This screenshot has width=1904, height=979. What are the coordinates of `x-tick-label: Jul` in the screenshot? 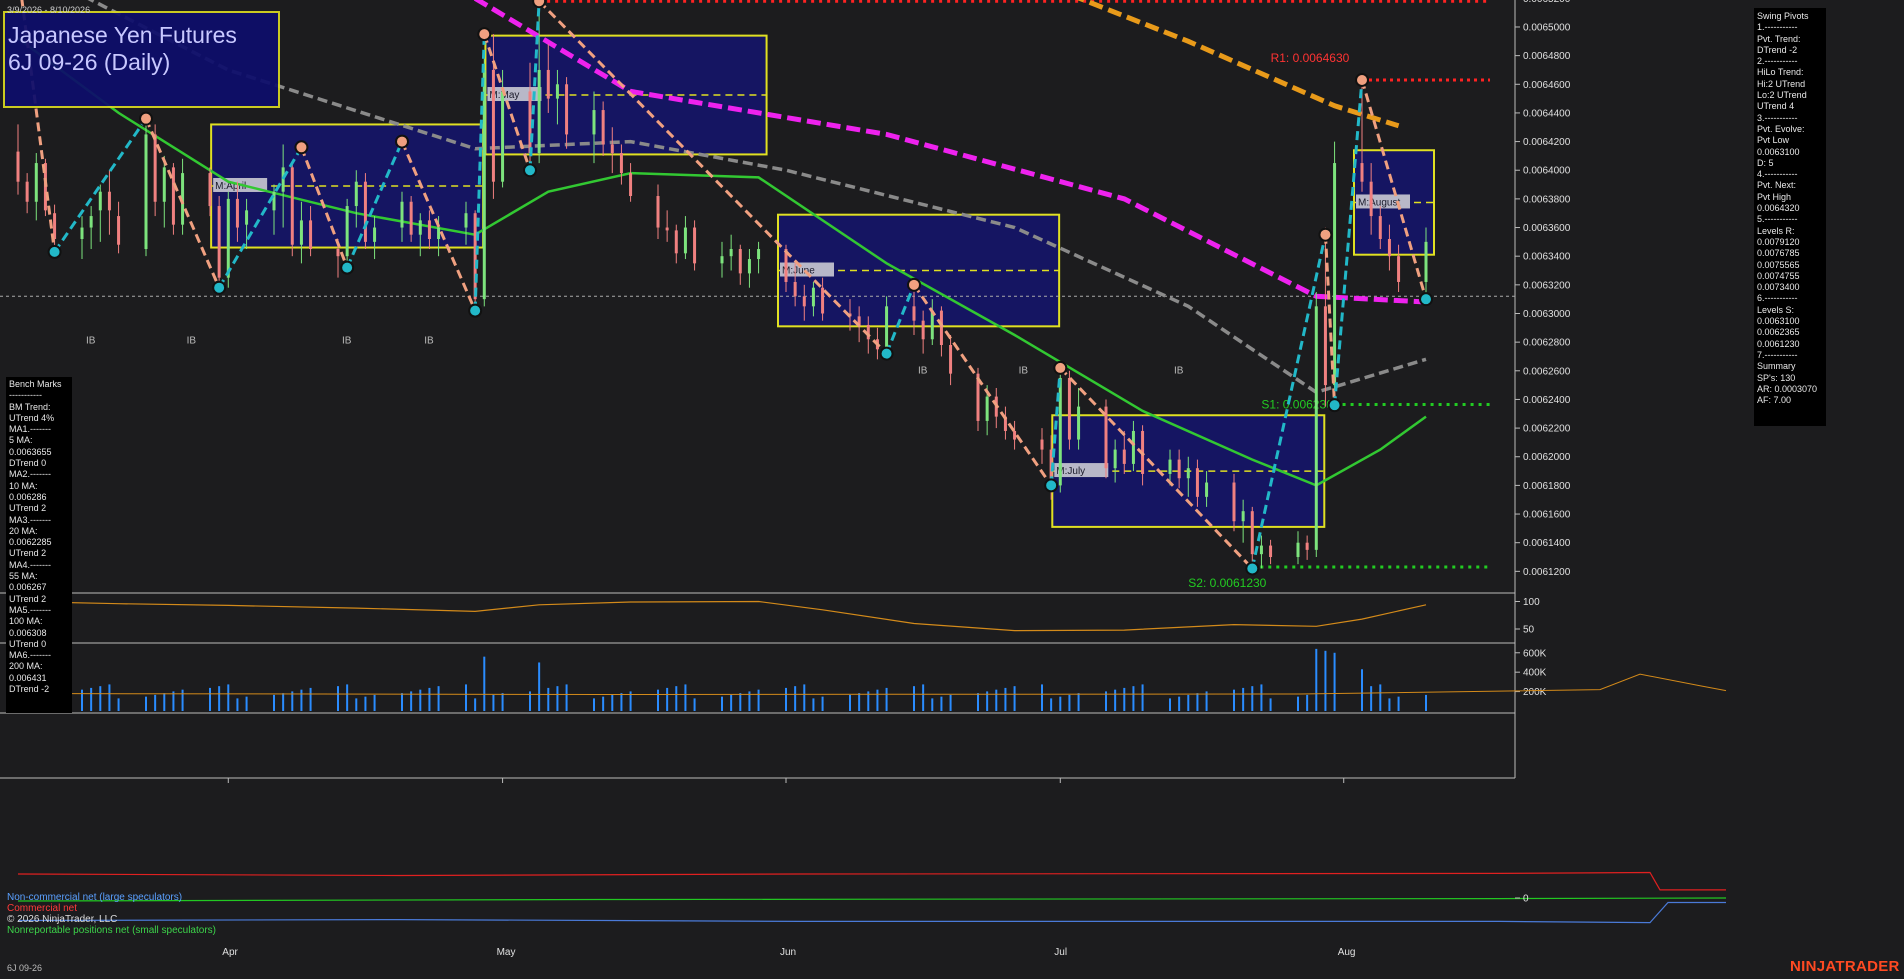 It's located at (1060, 952).